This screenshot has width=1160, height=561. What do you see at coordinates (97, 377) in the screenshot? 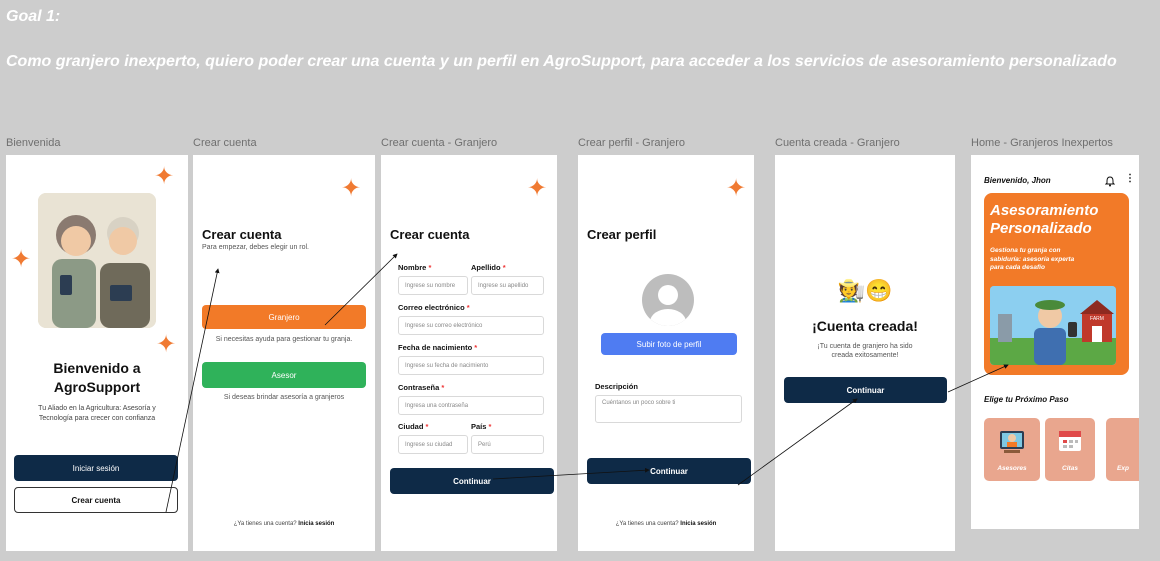
I see `welcome-title: Bienvenido a AgroSupport` at bounding box center [97, 377].